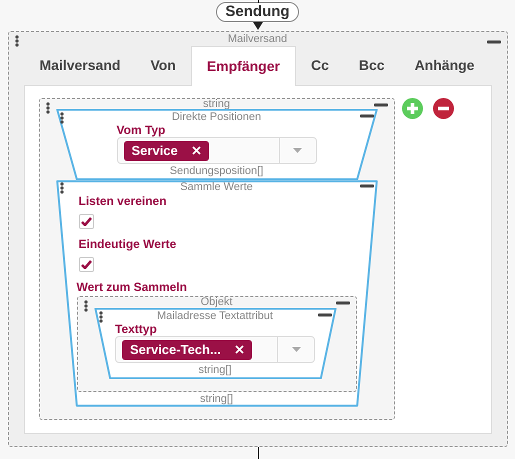 The width and height of the screenshot is (515, 459). What do you see at coordinates (215, 316) in the screenshot?
I see `node-title: Mailadresse Textattribut` at bounding box center [215, 316].